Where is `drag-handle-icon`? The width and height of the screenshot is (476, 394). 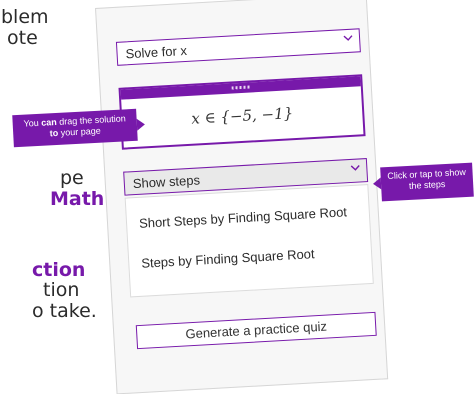
drag-handle-icon is located at coordinates (240, 87).